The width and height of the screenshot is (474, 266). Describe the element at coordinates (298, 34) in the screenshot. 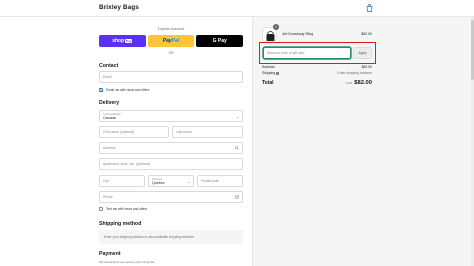

I see `product-name: Jet Crossbody Sling` at that location.